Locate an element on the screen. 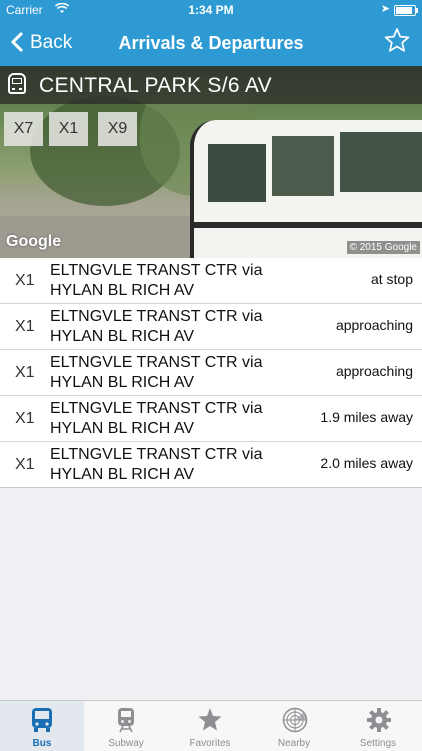  tab-label: Favorites is located at coordinates (210, 743).